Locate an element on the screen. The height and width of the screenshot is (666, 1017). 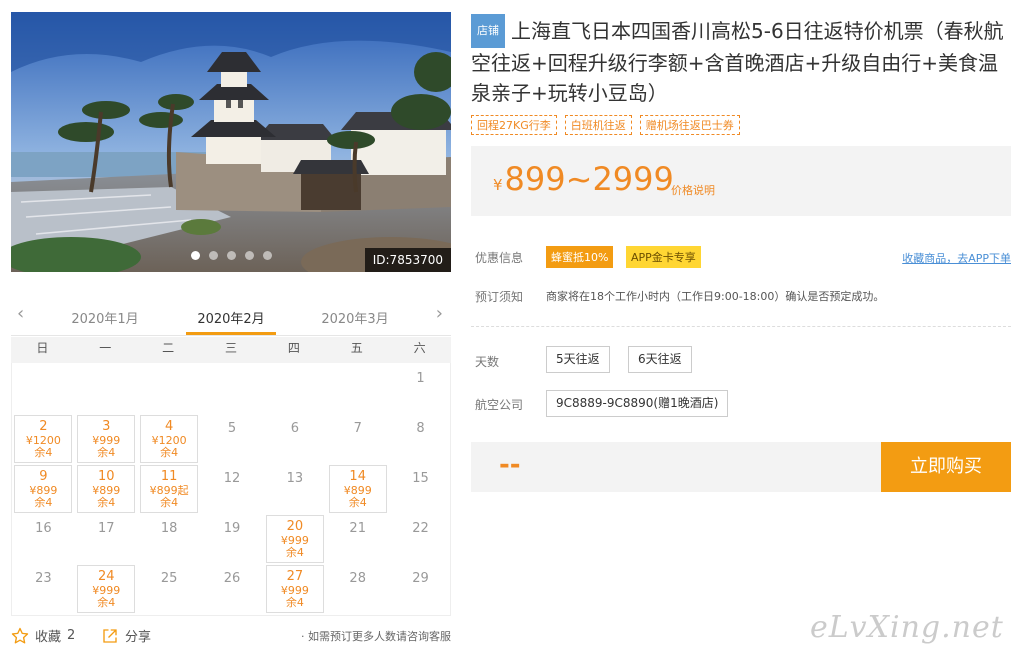
weekday-mon: 一 is located at coordinates (105, 348).